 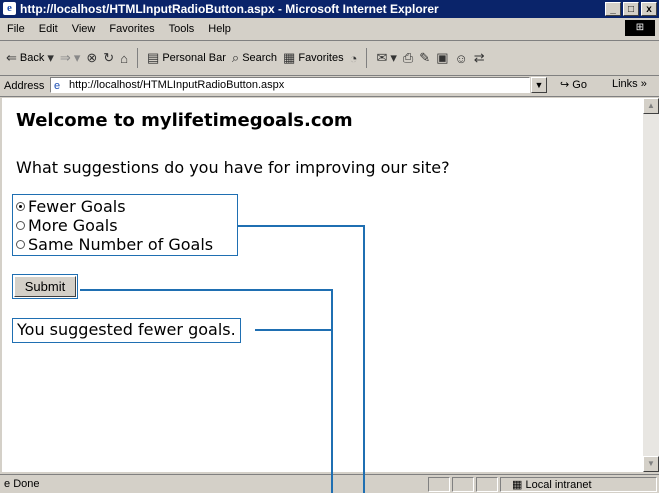 What do you see at coordinates (579, 85) in the screenshot?
I see `go-label: Go` at bounding box center [579, 85].